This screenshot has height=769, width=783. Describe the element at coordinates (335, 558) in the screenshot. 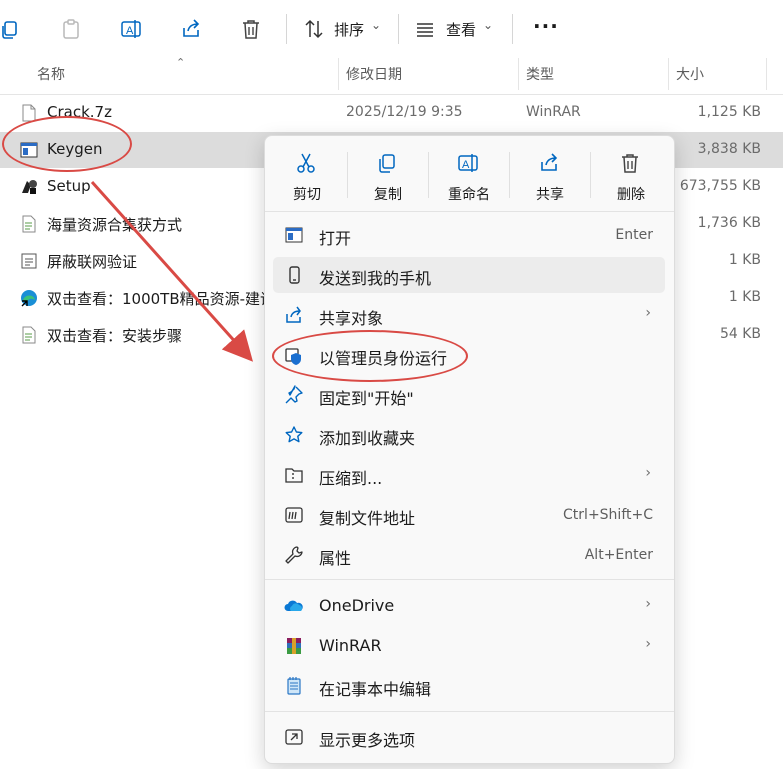

I see `menu-item-label: 属性` at that location.